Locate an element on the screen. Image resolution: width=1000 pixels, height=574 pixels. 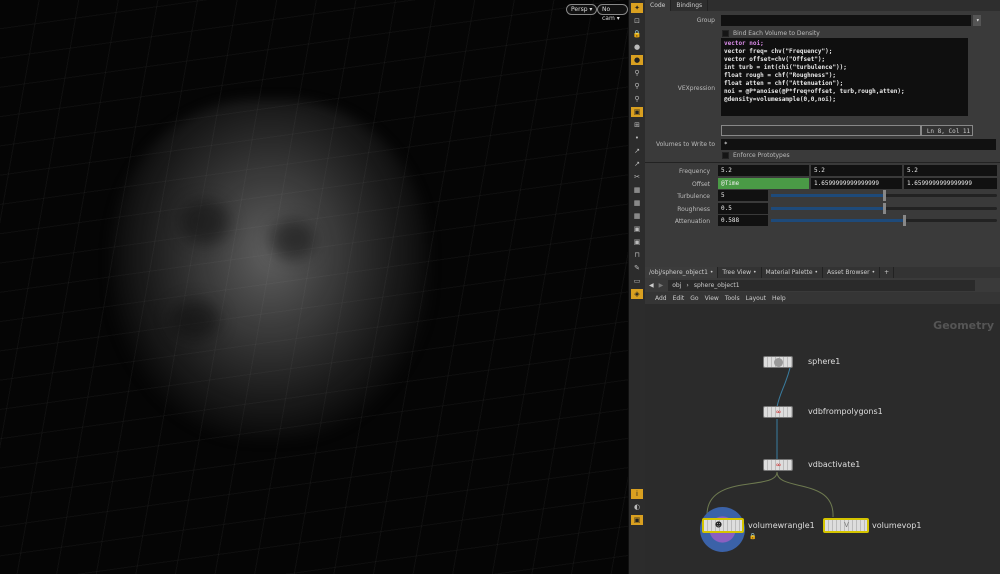
node-label: vdbactivate1 is located at coordinates (834, 464).